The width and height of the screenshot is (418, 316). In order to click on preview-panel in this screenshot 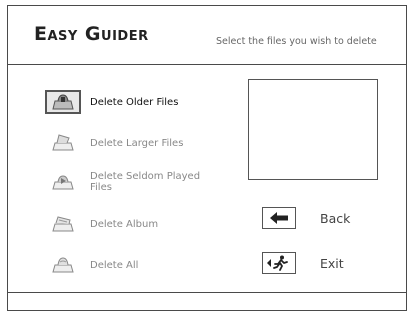, I will do `click(313, 129)`.